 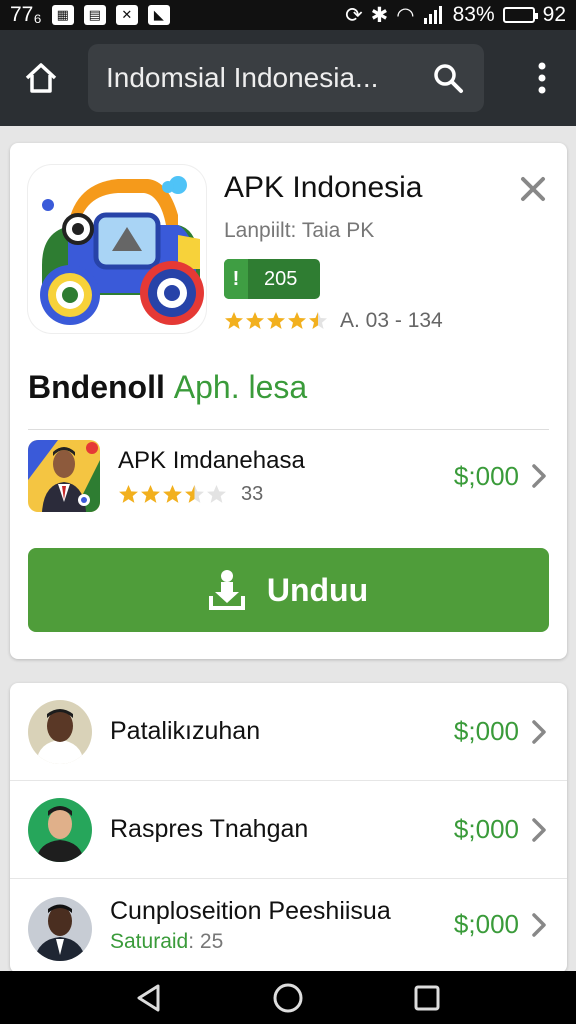 What do you see at coordinates (282, 942) in the screenshot?
I see `list-item-sub: Saturaid: 25` at bounding box center [282, 942].